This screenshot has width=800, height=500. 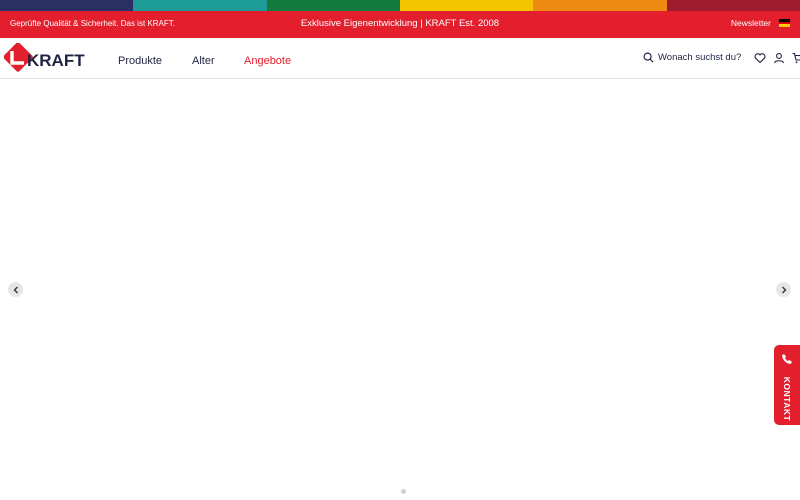 I want to click on contact-tab: KONTAKT, so click(x=787, y=385).